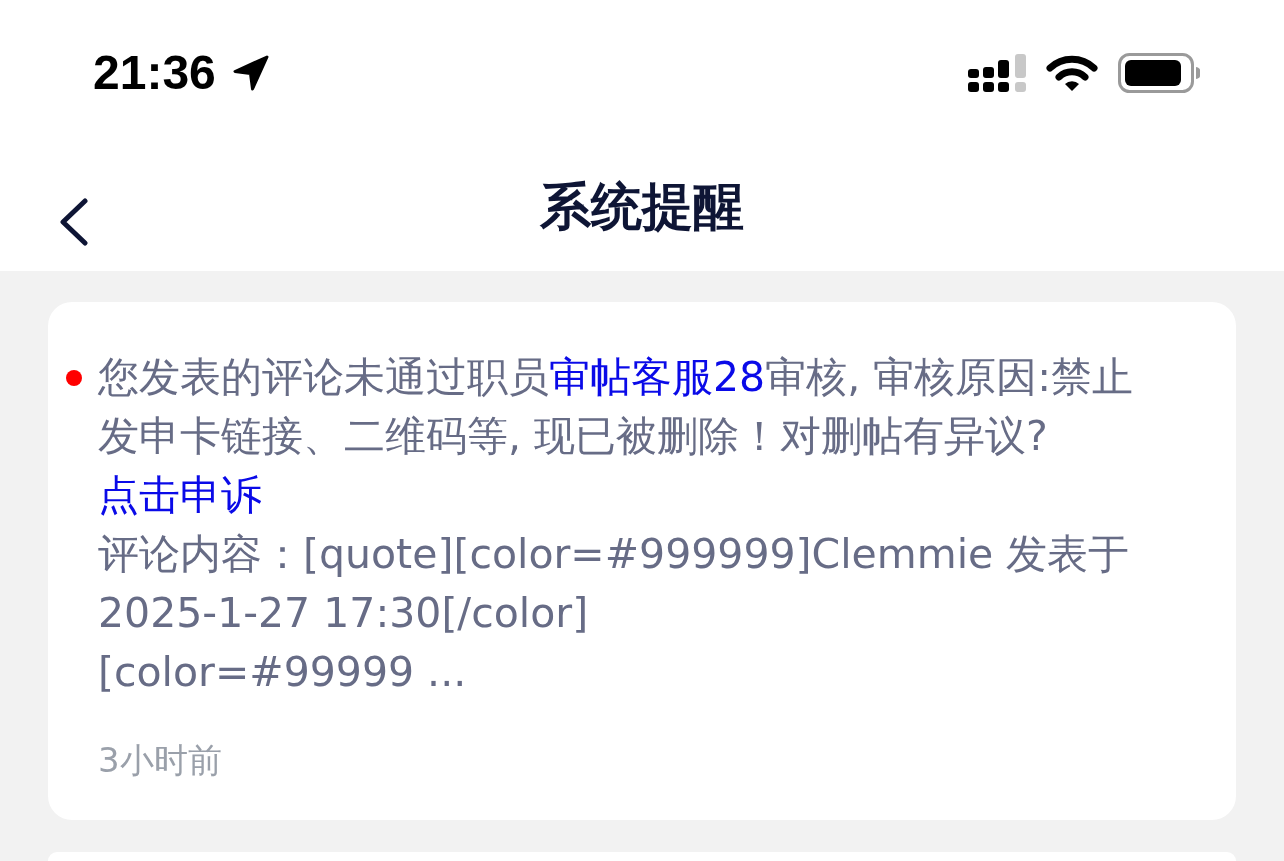 The image size is (1284, 861). I want to click on location-arrow-icon, so click(250, 73).